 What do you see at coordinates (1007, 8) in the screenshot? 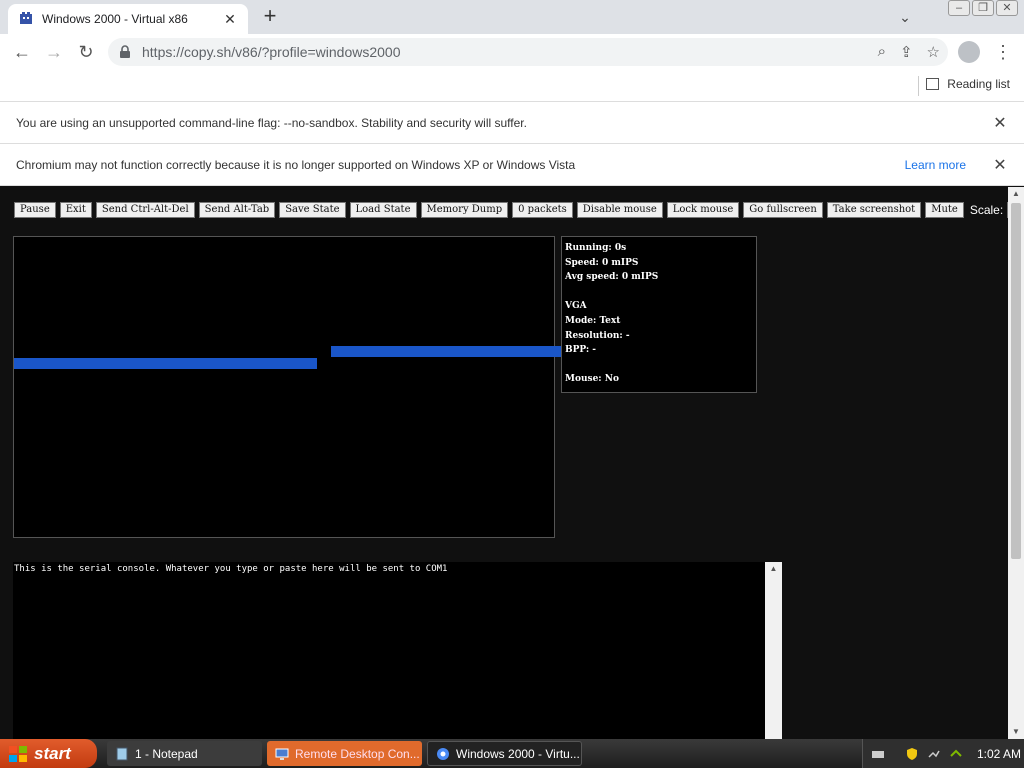
I see `window-close-button: ✕` at bounding box center [1007, 8].